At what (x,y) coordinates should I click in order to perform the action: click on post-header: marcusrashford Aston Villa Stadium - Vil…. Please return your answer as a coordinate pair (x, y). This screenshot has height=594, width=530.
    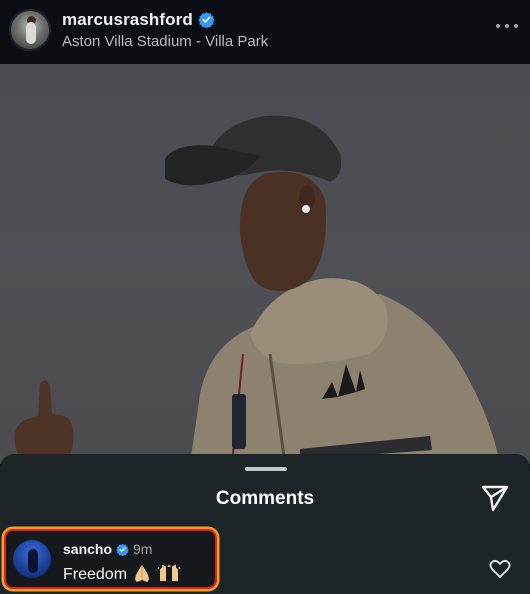
    Looking at the image, I should click on (265, 32).